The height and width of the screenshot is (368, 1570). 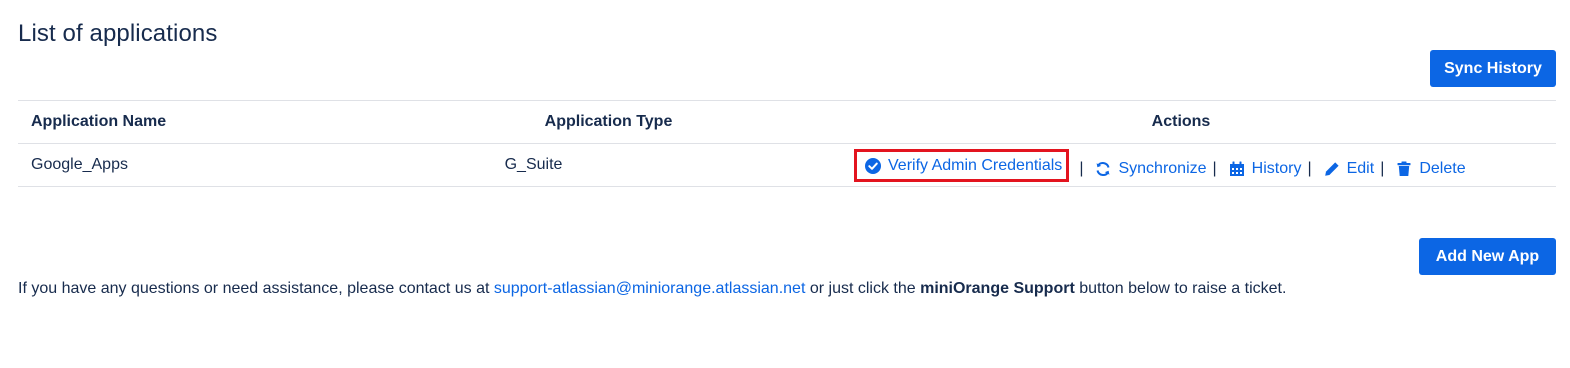 What do you see at coordinates (1236, 169) in the screenshot?
I see `calendar-icon` at bounding box center [1236, 169].